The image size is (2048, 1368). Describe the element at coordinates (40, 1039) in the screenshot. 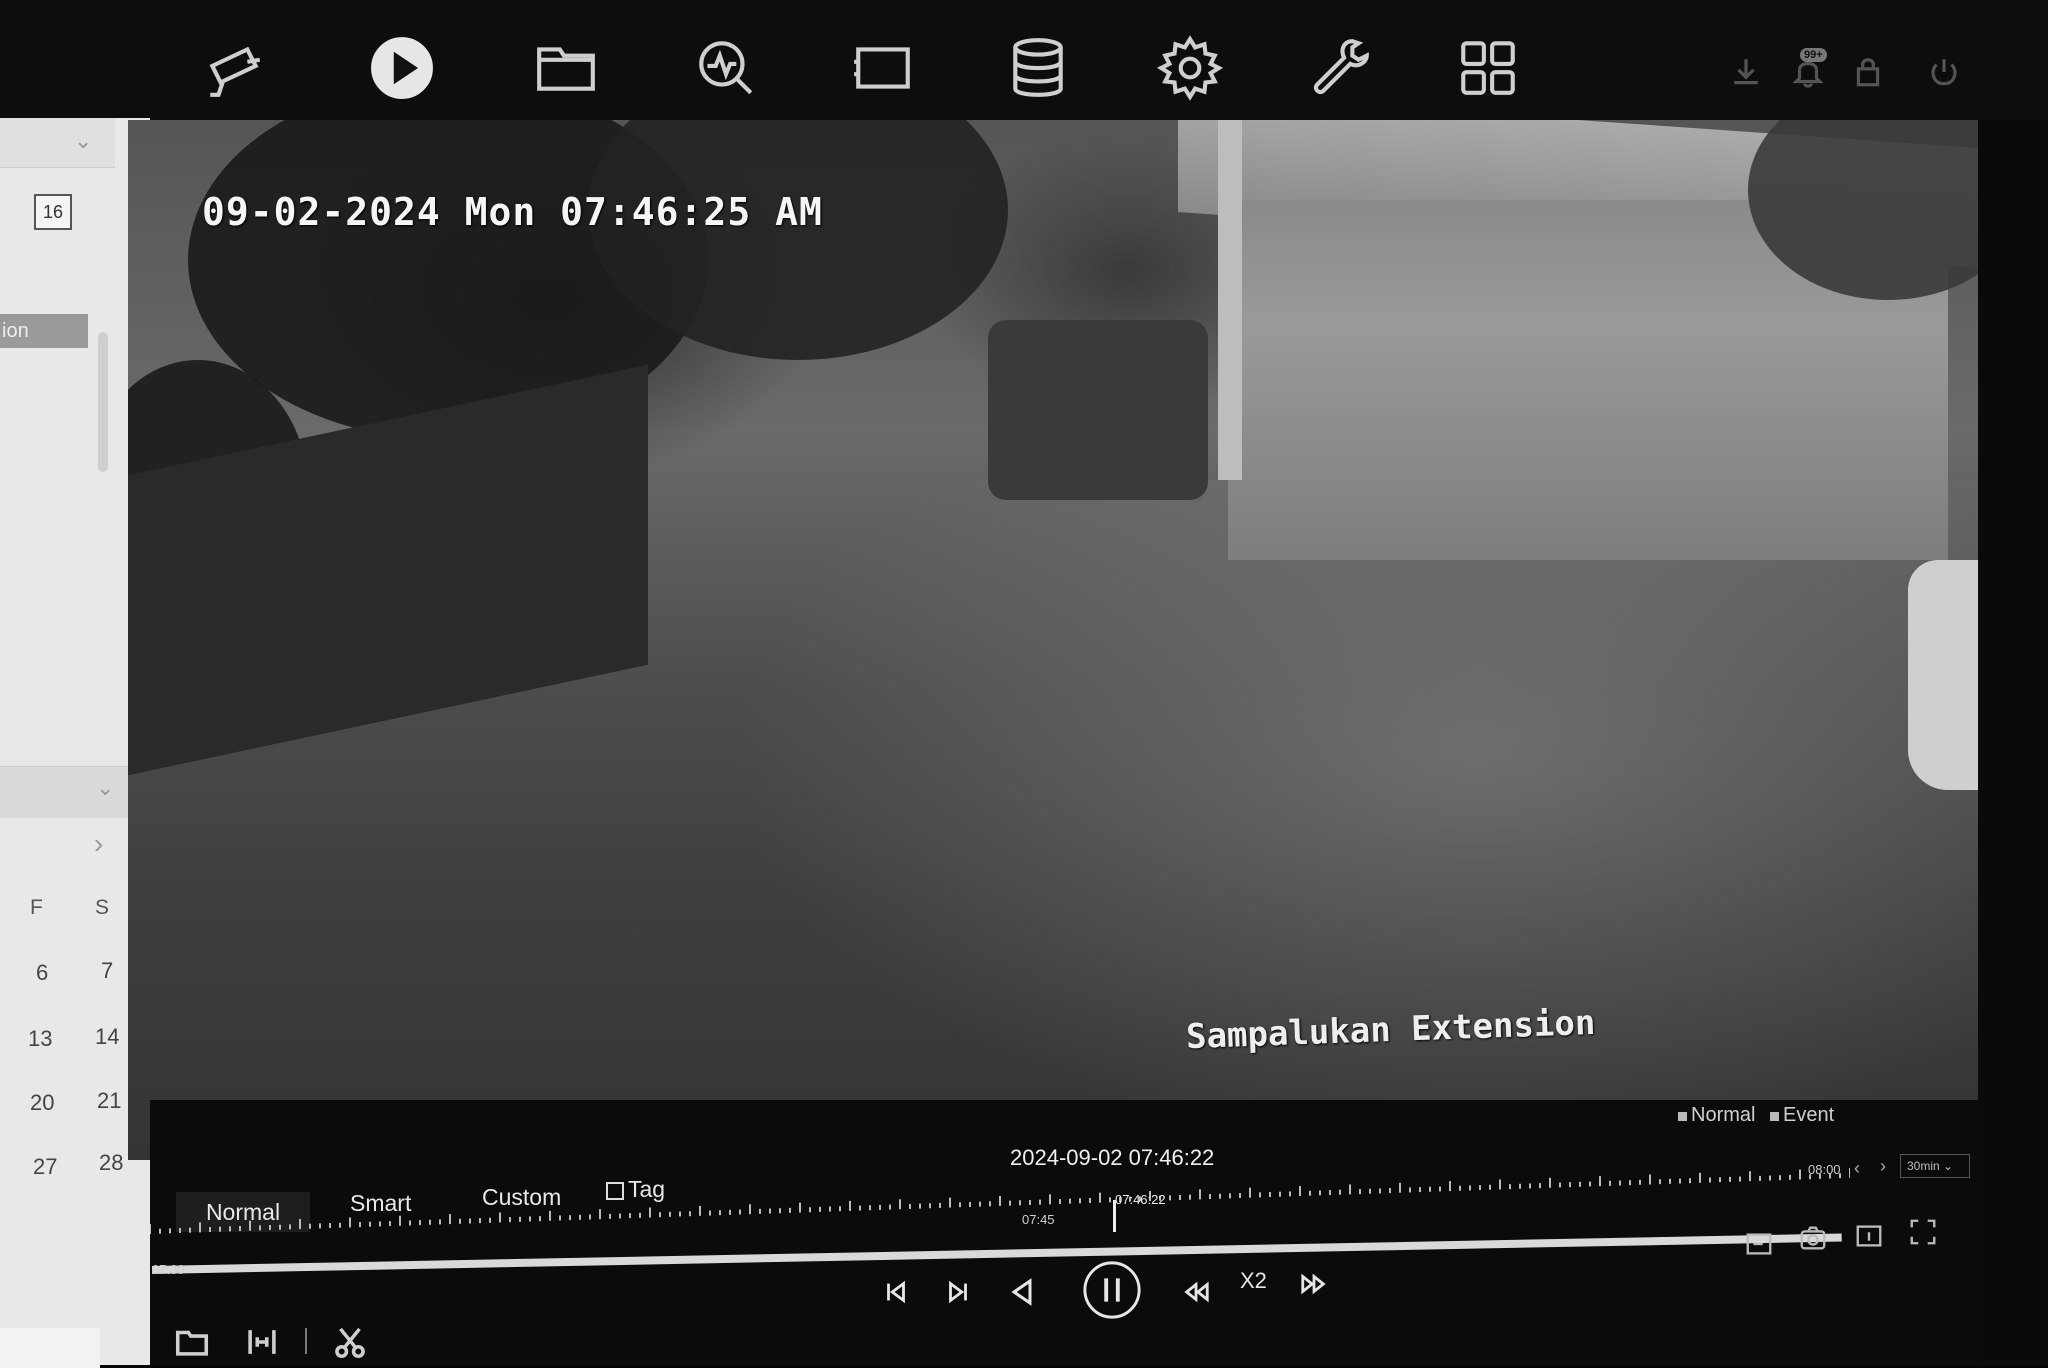

I see `calendar-day: 13` at that location.